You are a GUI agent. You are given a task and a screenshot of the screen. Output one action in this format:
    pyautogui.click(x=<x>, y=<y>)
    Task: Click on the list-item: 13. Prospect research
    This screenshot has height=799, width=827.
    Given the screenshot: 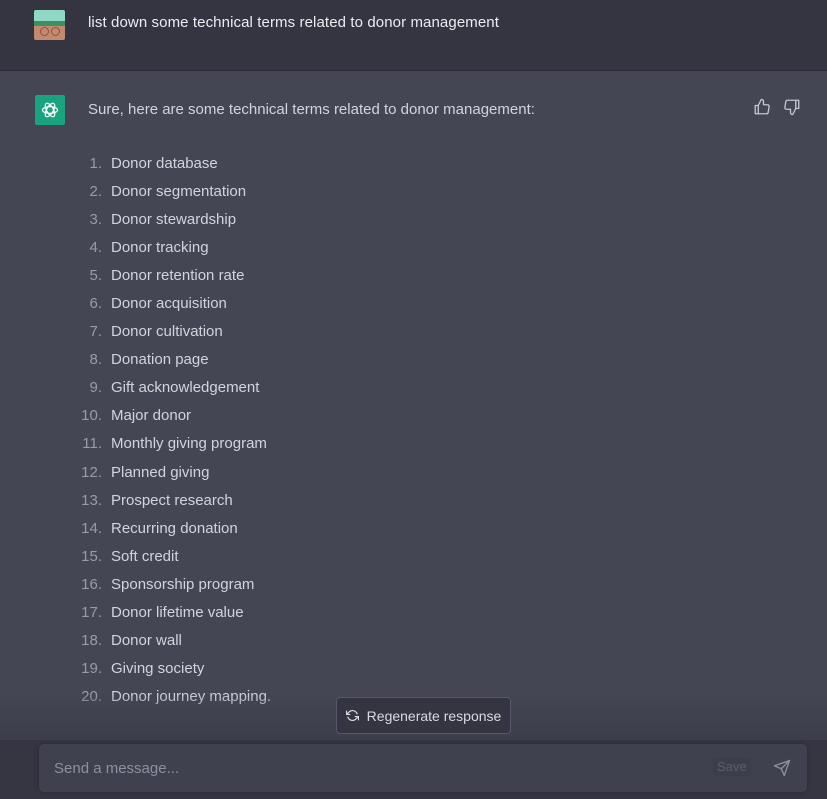 What is the action you would take?
    pyautogui.click(x=171, y=500)
    